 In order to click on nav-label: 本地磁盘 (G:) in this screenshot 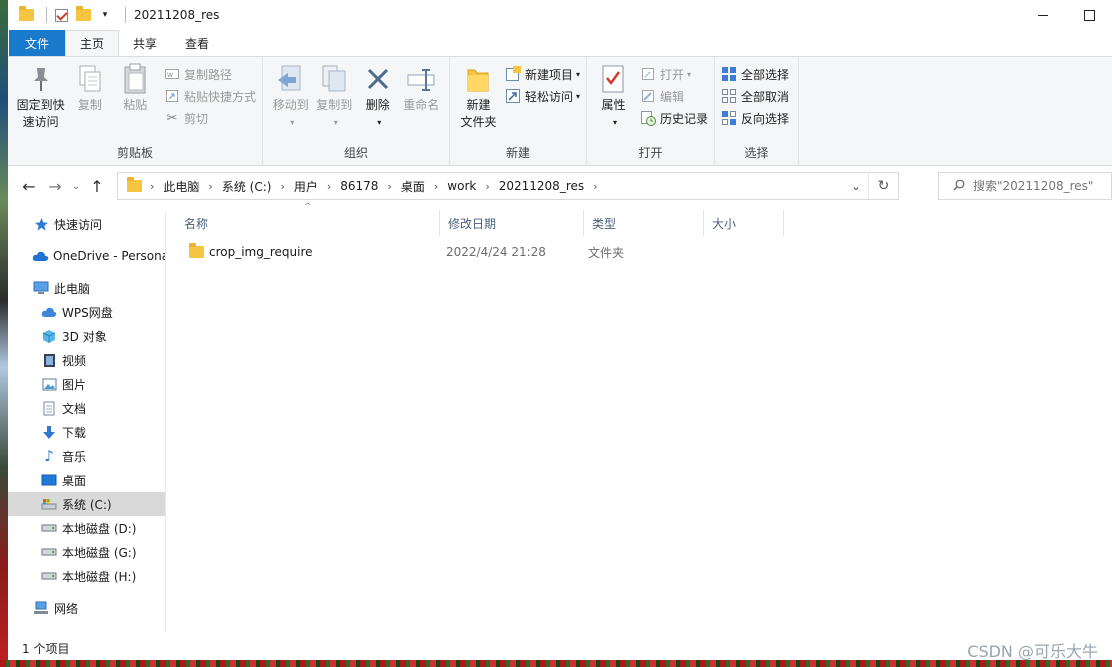, I will do `click(99, 552)`.